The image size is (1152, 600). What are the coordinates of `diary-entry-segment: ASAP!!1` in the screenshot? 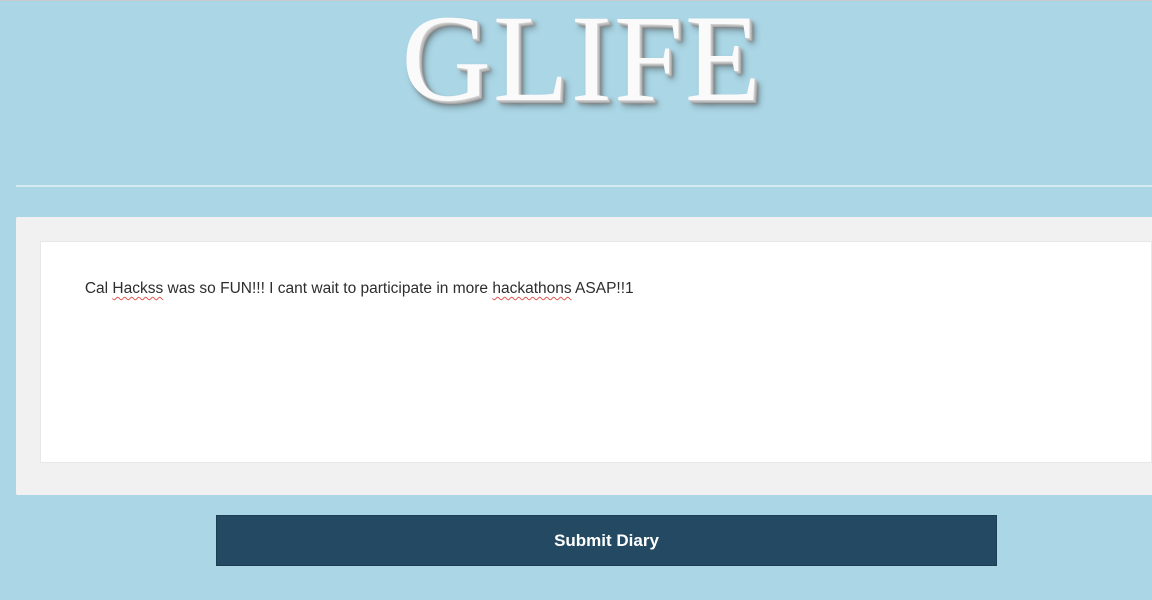 It's located at (602, 288).